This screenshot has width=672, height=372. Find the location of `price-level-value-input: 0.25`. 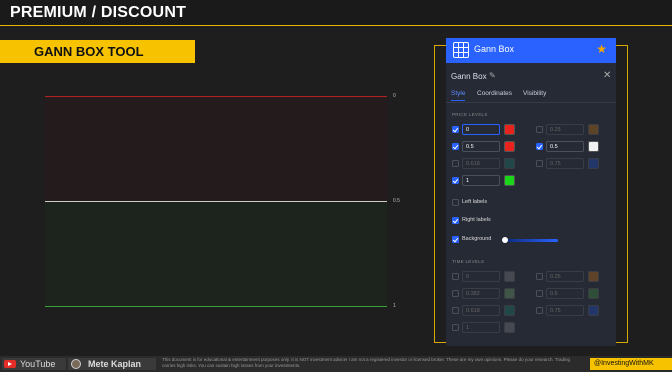

price-level-value-input: 0.25 is located at coordinates (565, 129).